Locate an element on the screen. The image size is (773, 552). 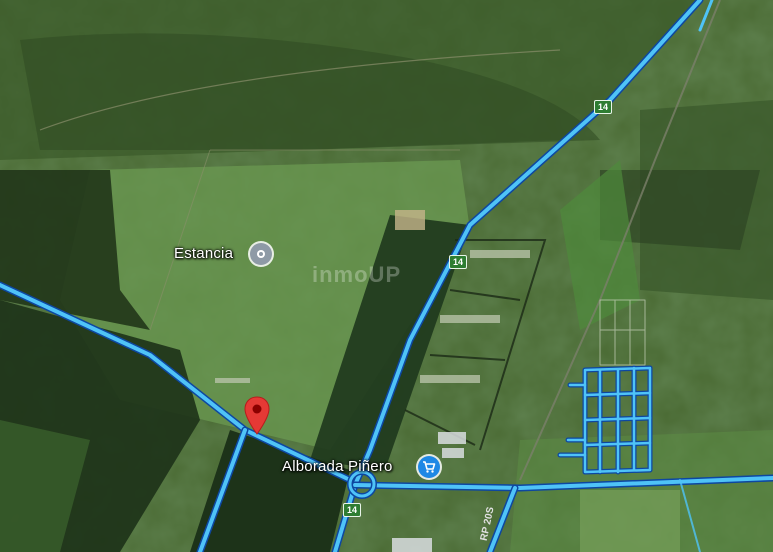
route-14-north-shield: 14 is located at coordinates (603, 107).